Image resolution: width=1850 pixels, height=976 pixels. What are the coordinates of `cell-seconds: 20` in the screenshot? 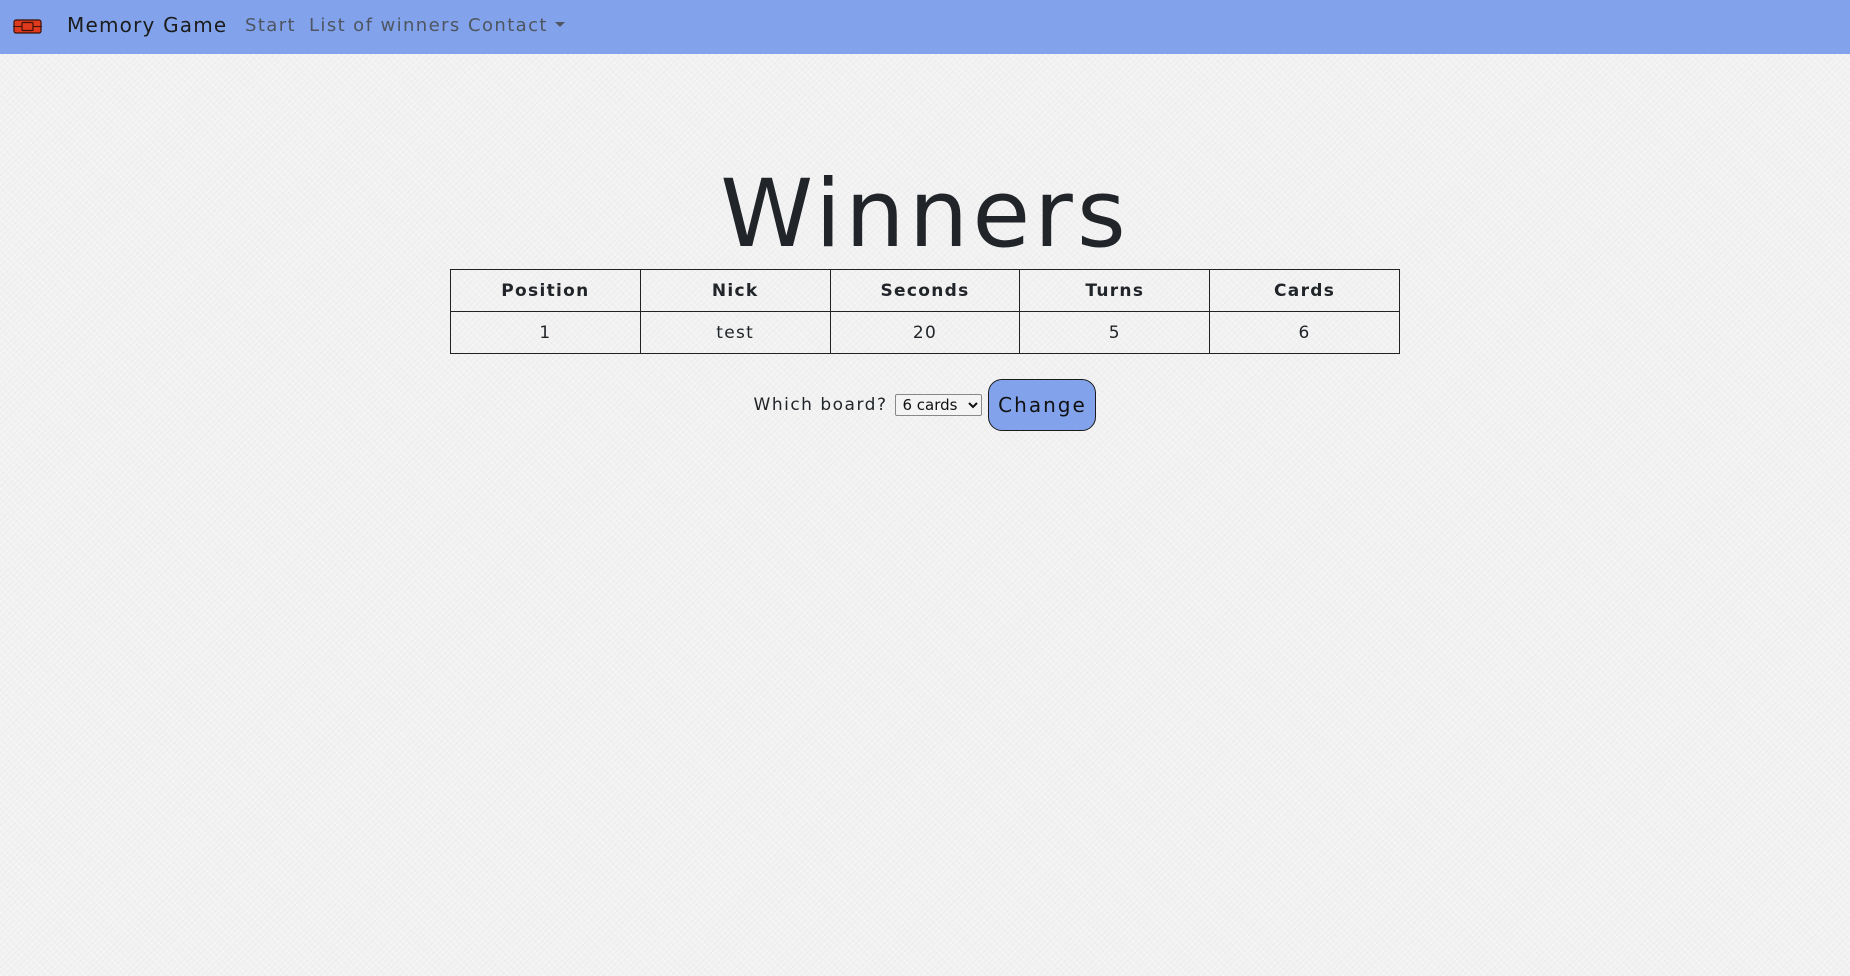 It's located at (925, 332).